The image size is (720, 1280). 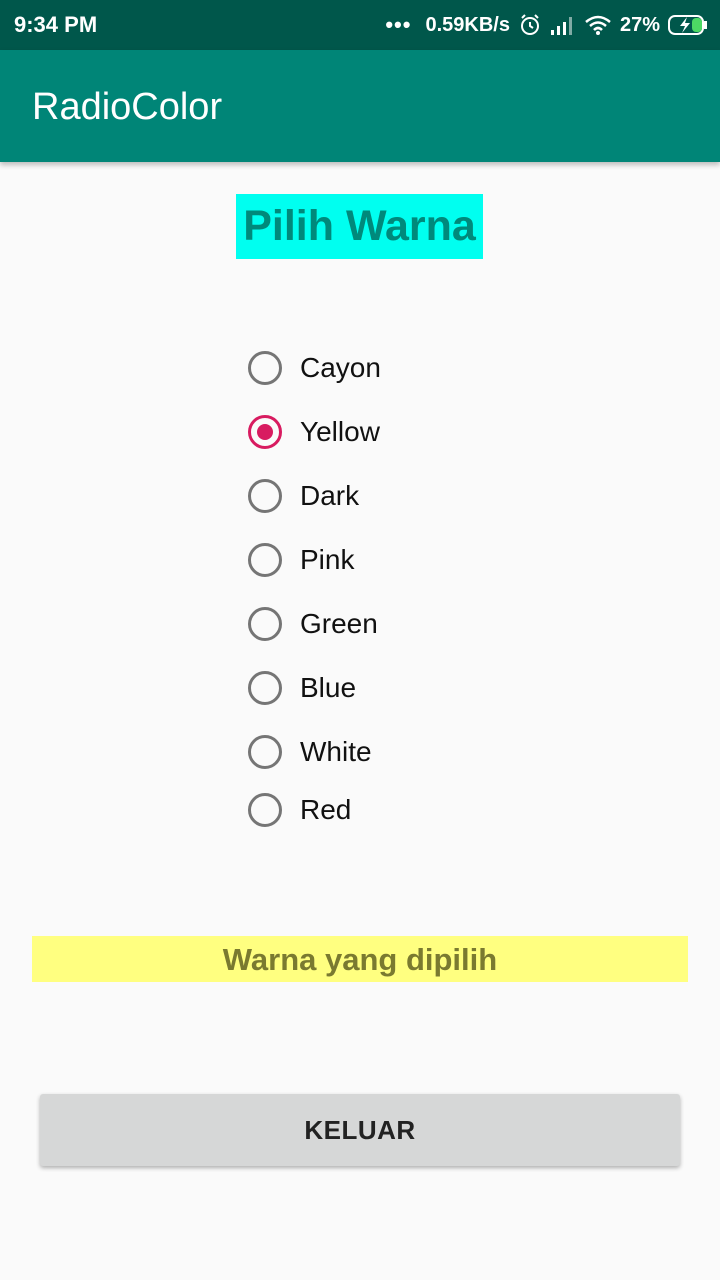 I want to click on radio-label: Yellow, so click(x=340, y=431).